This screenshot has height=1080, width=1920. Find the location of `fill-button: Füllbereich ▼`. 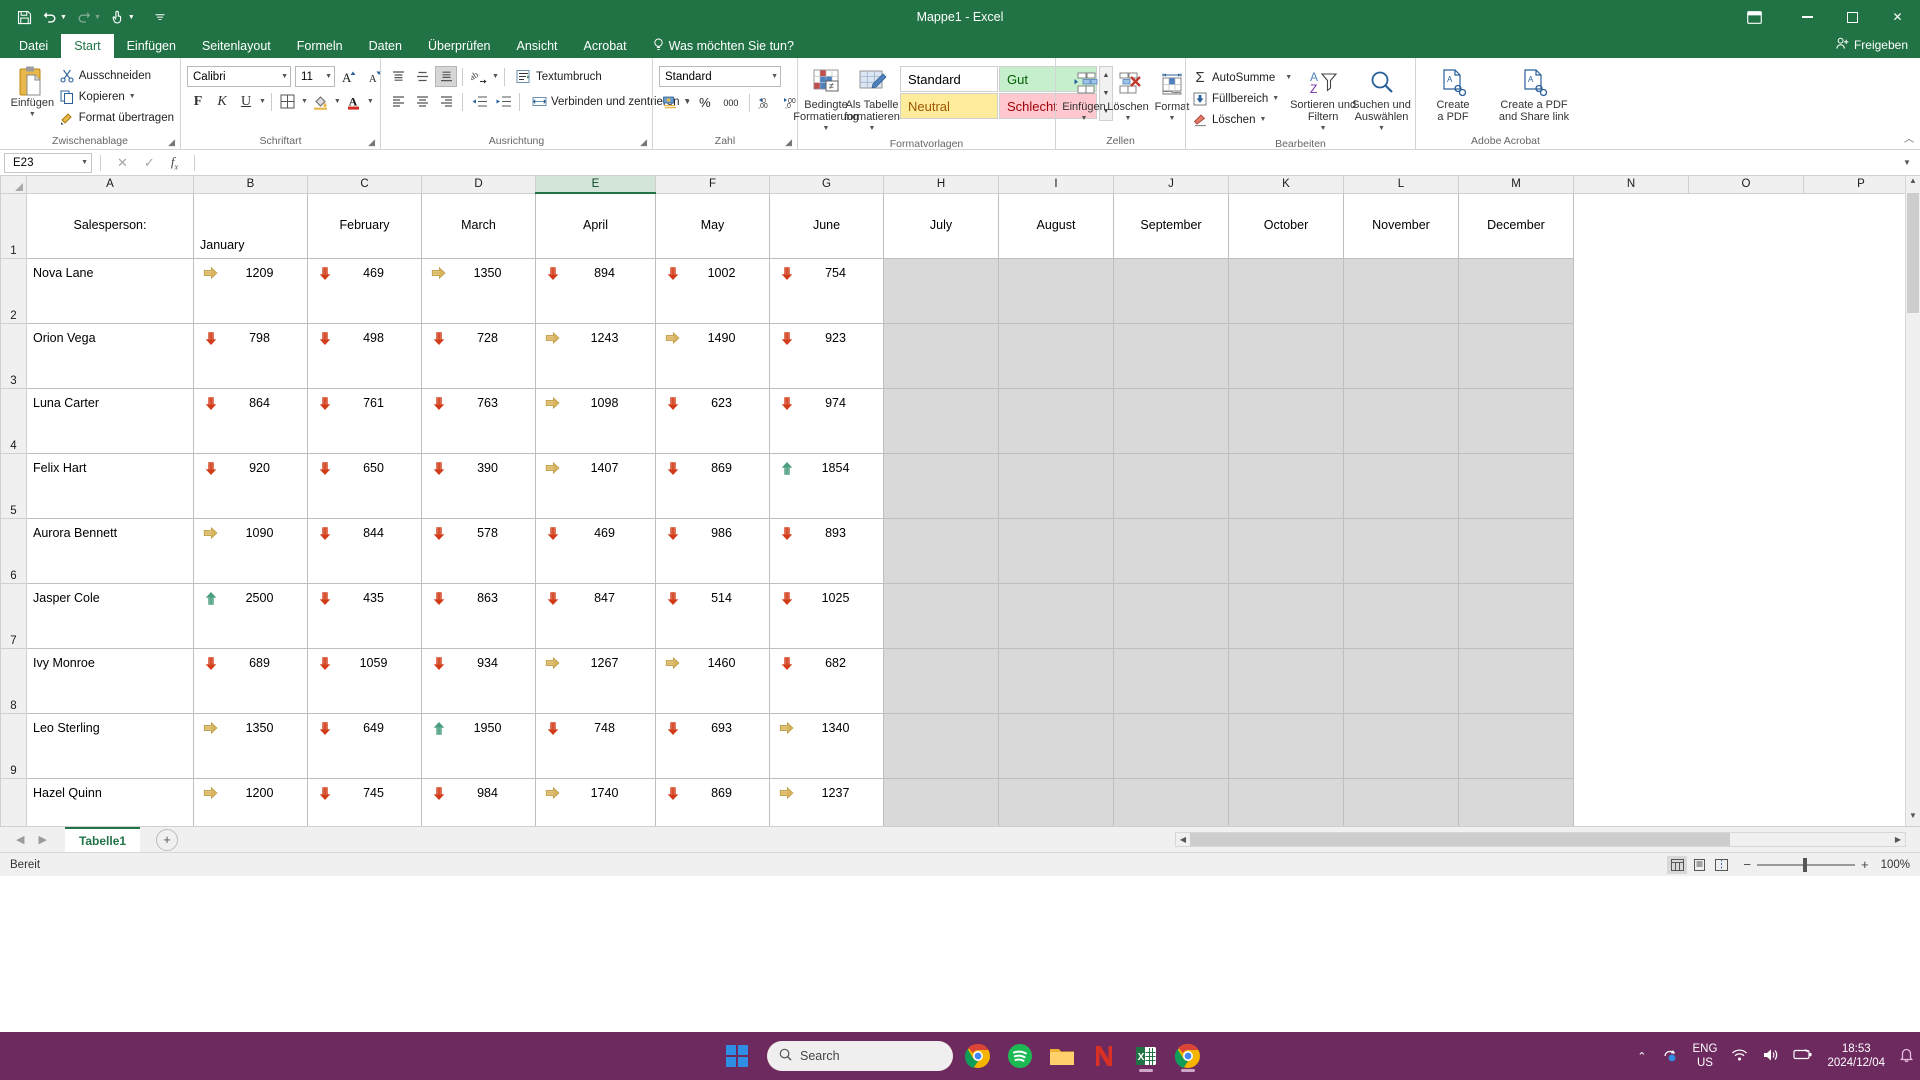

fill-button: Füllbereich ▼ is located at coordinates (1242, 98).